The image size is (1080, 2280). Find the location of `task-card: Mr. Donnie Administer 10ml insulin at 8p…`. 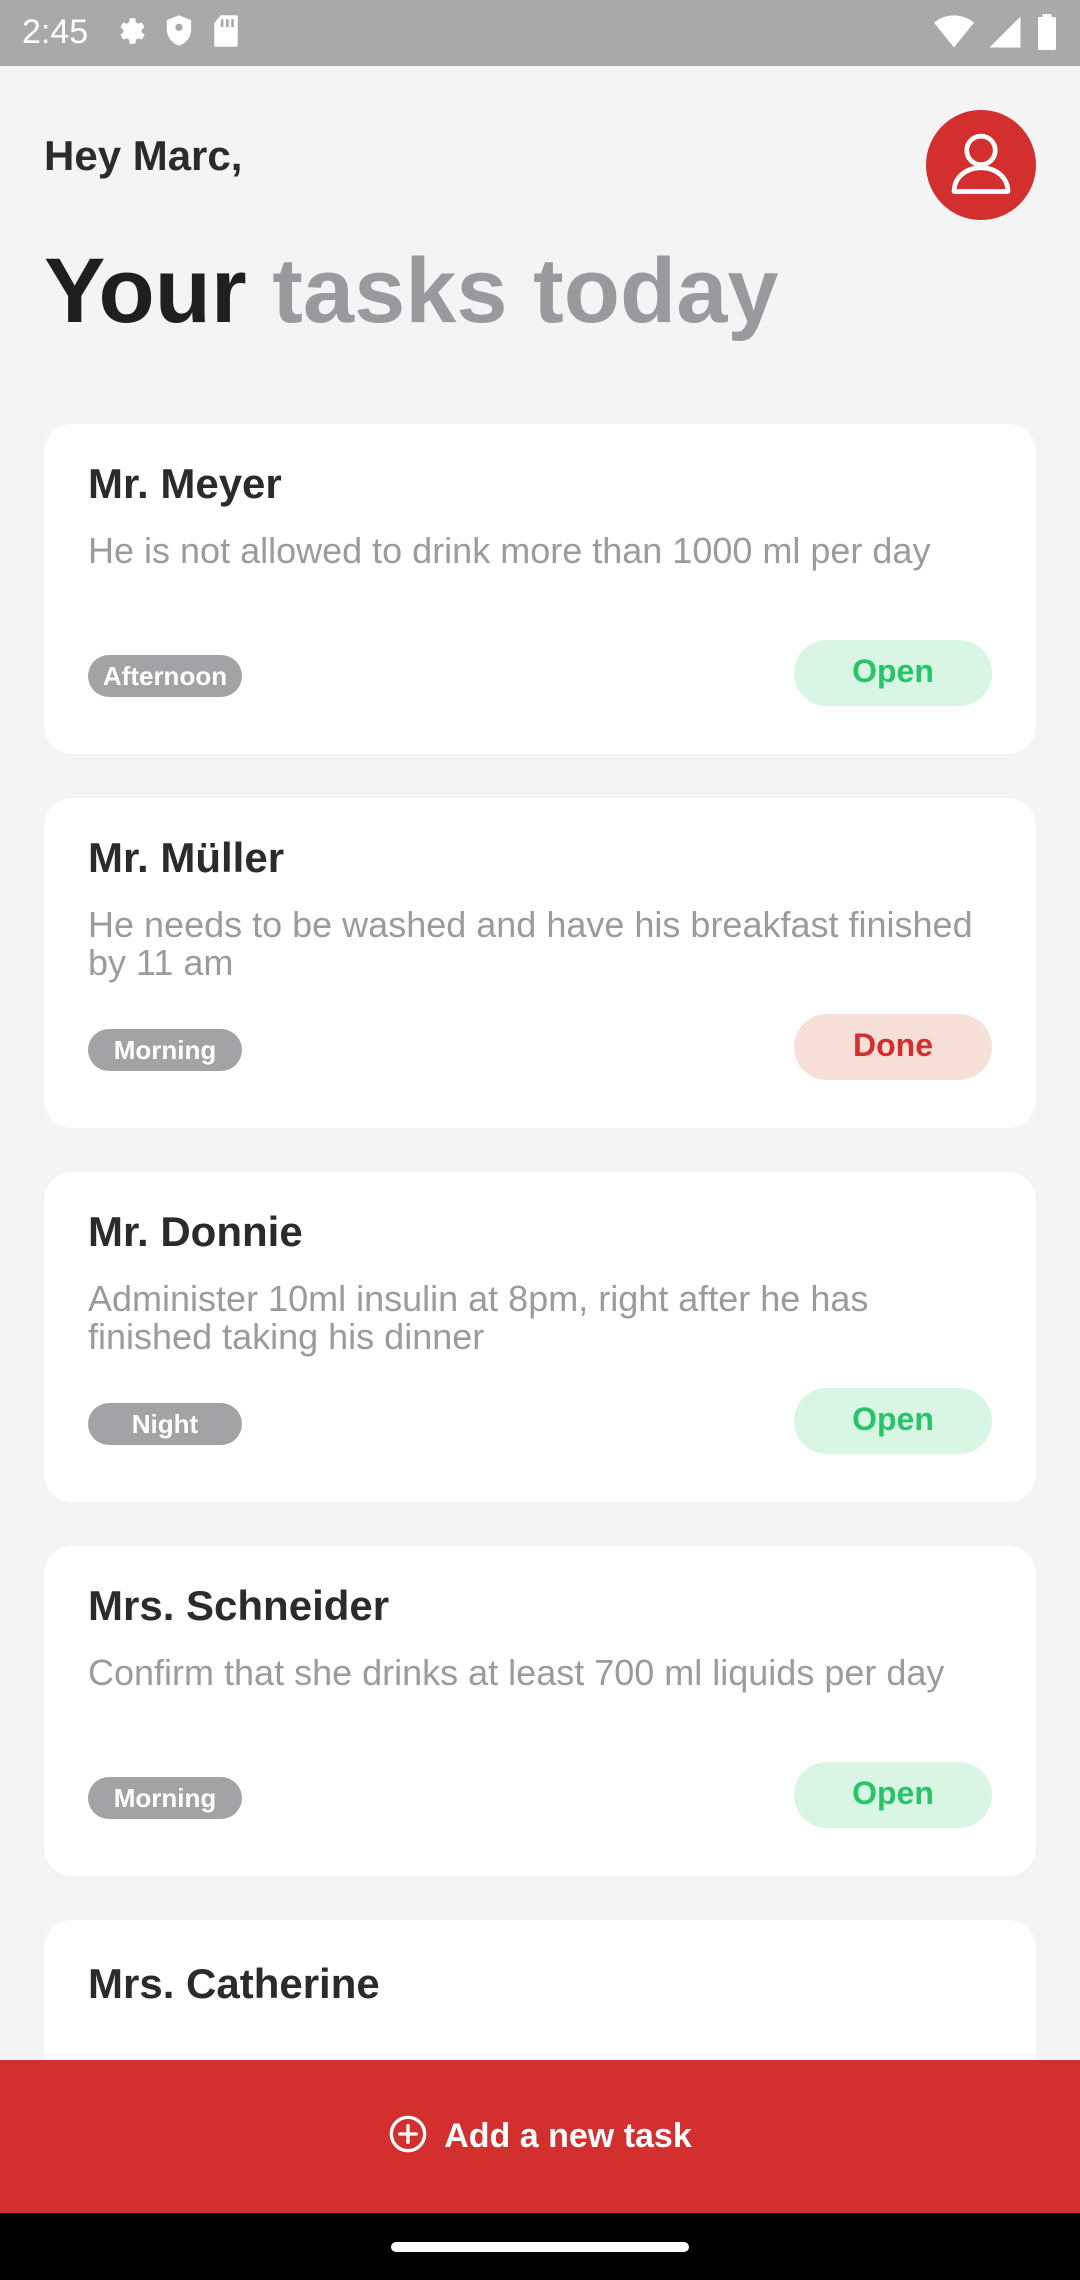

task-card: Mr. Donnie Administer 10ml insulin at 8p… is located at coordinates (540, 1337).